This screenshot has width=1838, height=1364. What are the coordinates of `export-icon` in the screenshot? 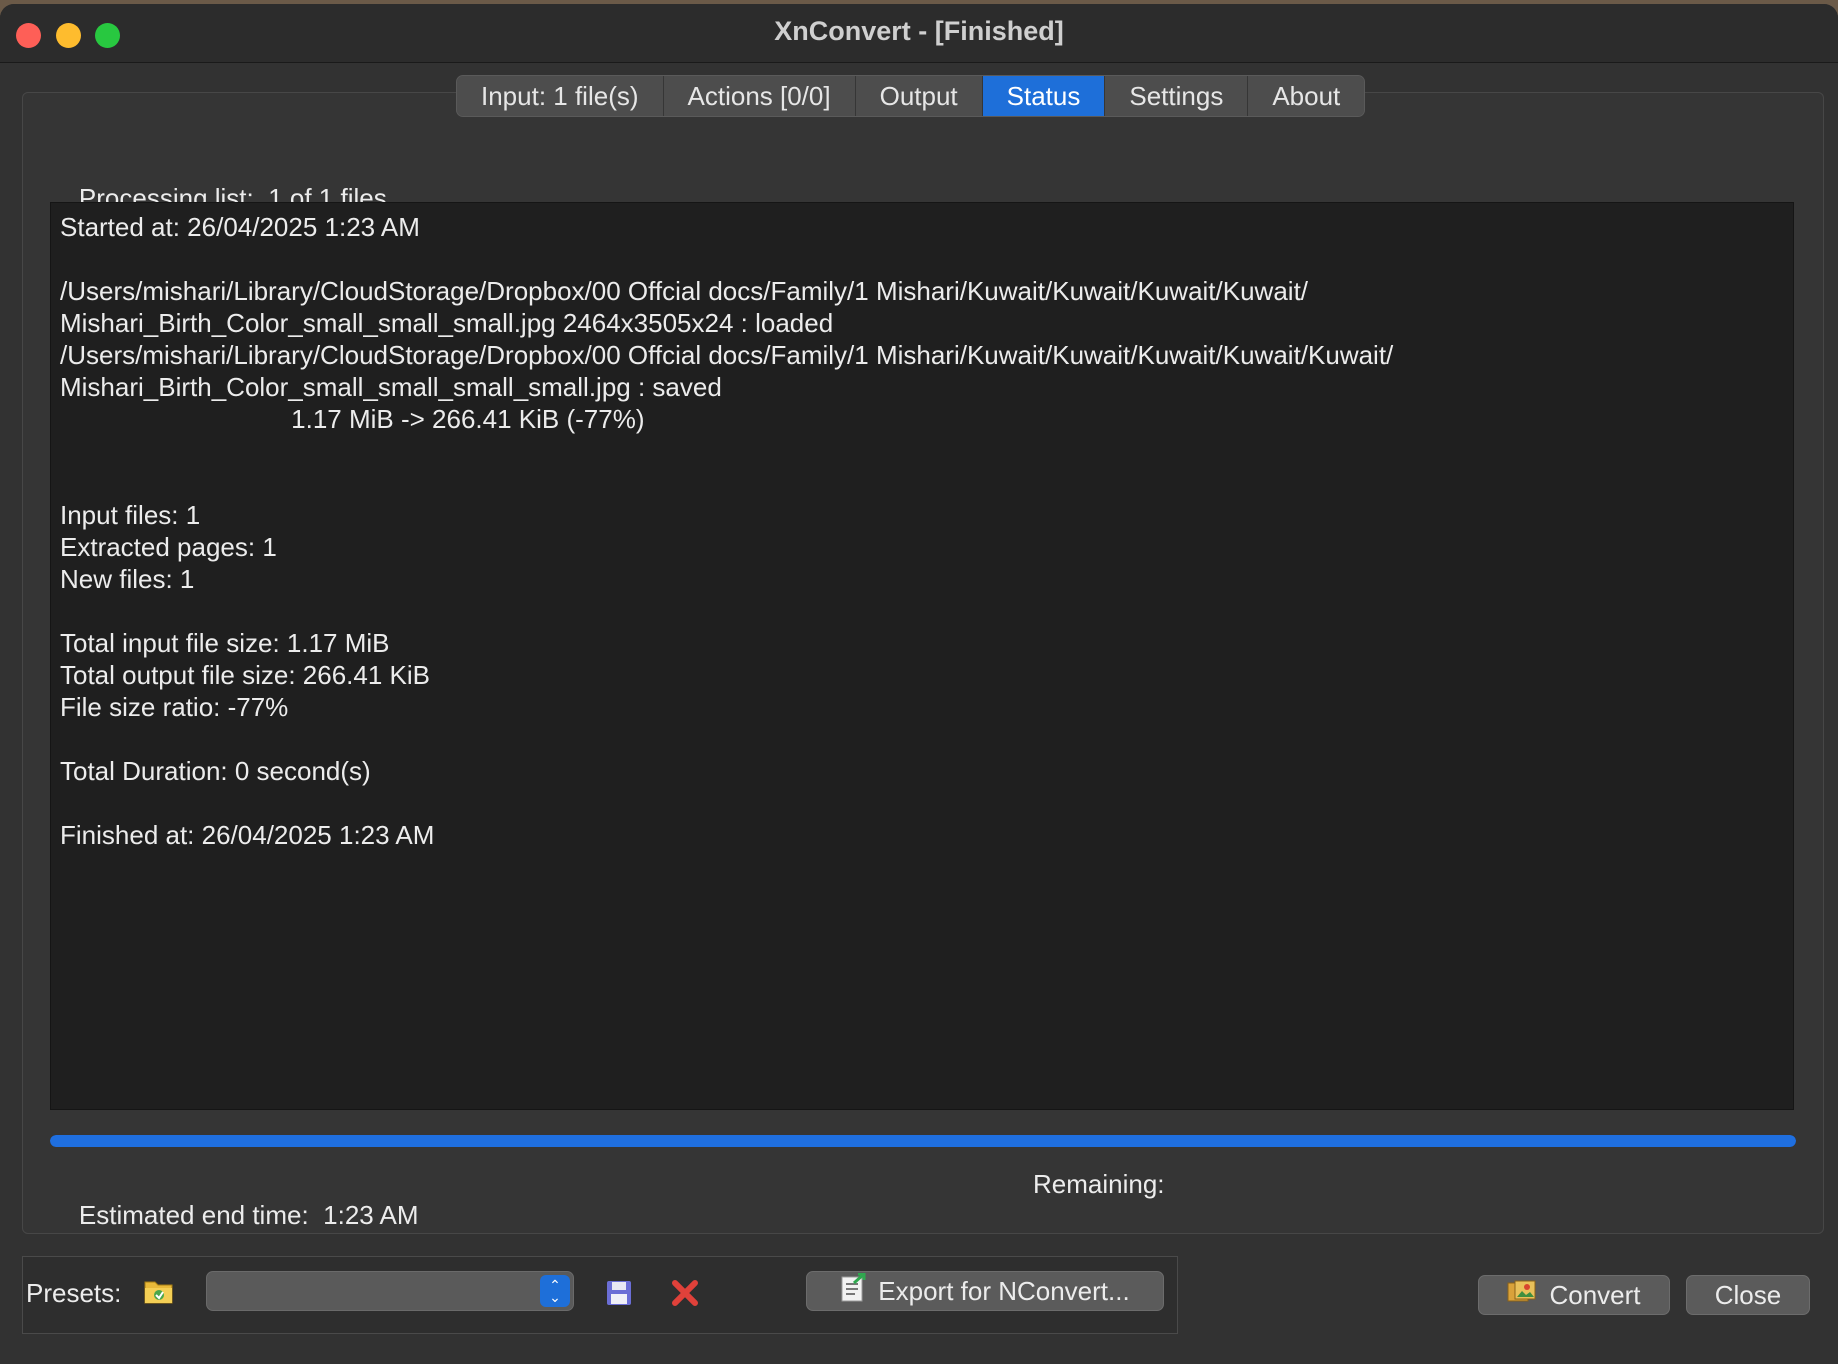 It's located at (853, 1291).